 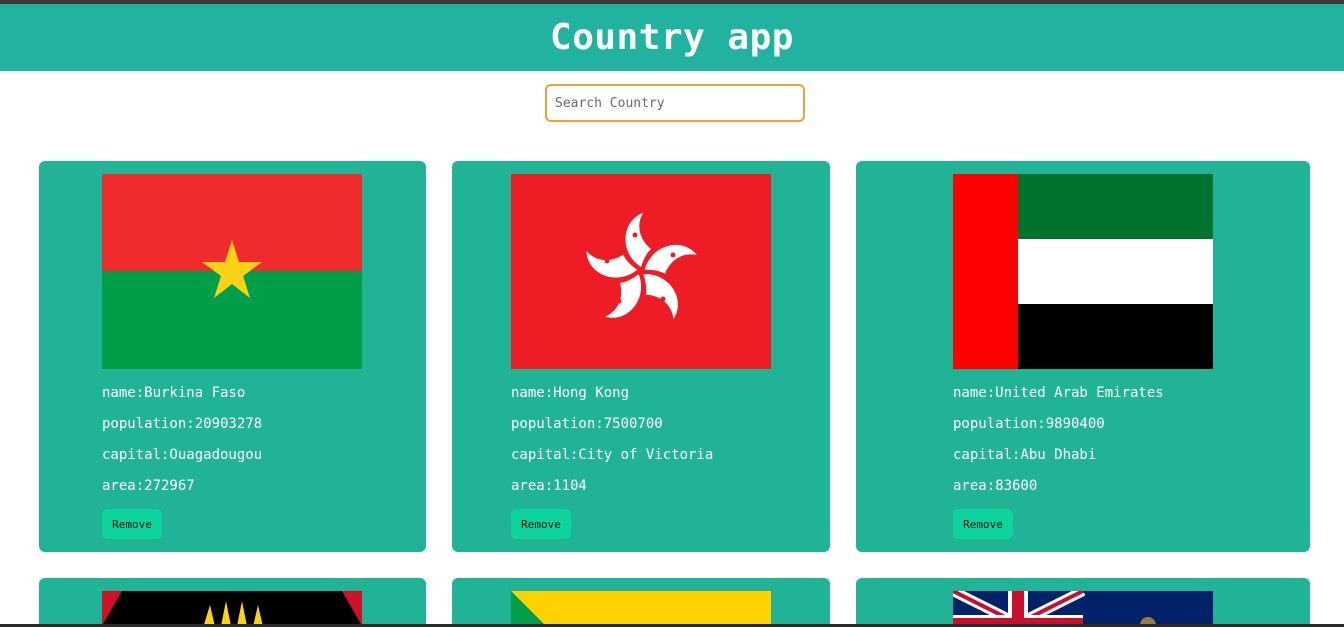 I want to click on antigua-and-barbuda-flag, so click(x=232, y=609).